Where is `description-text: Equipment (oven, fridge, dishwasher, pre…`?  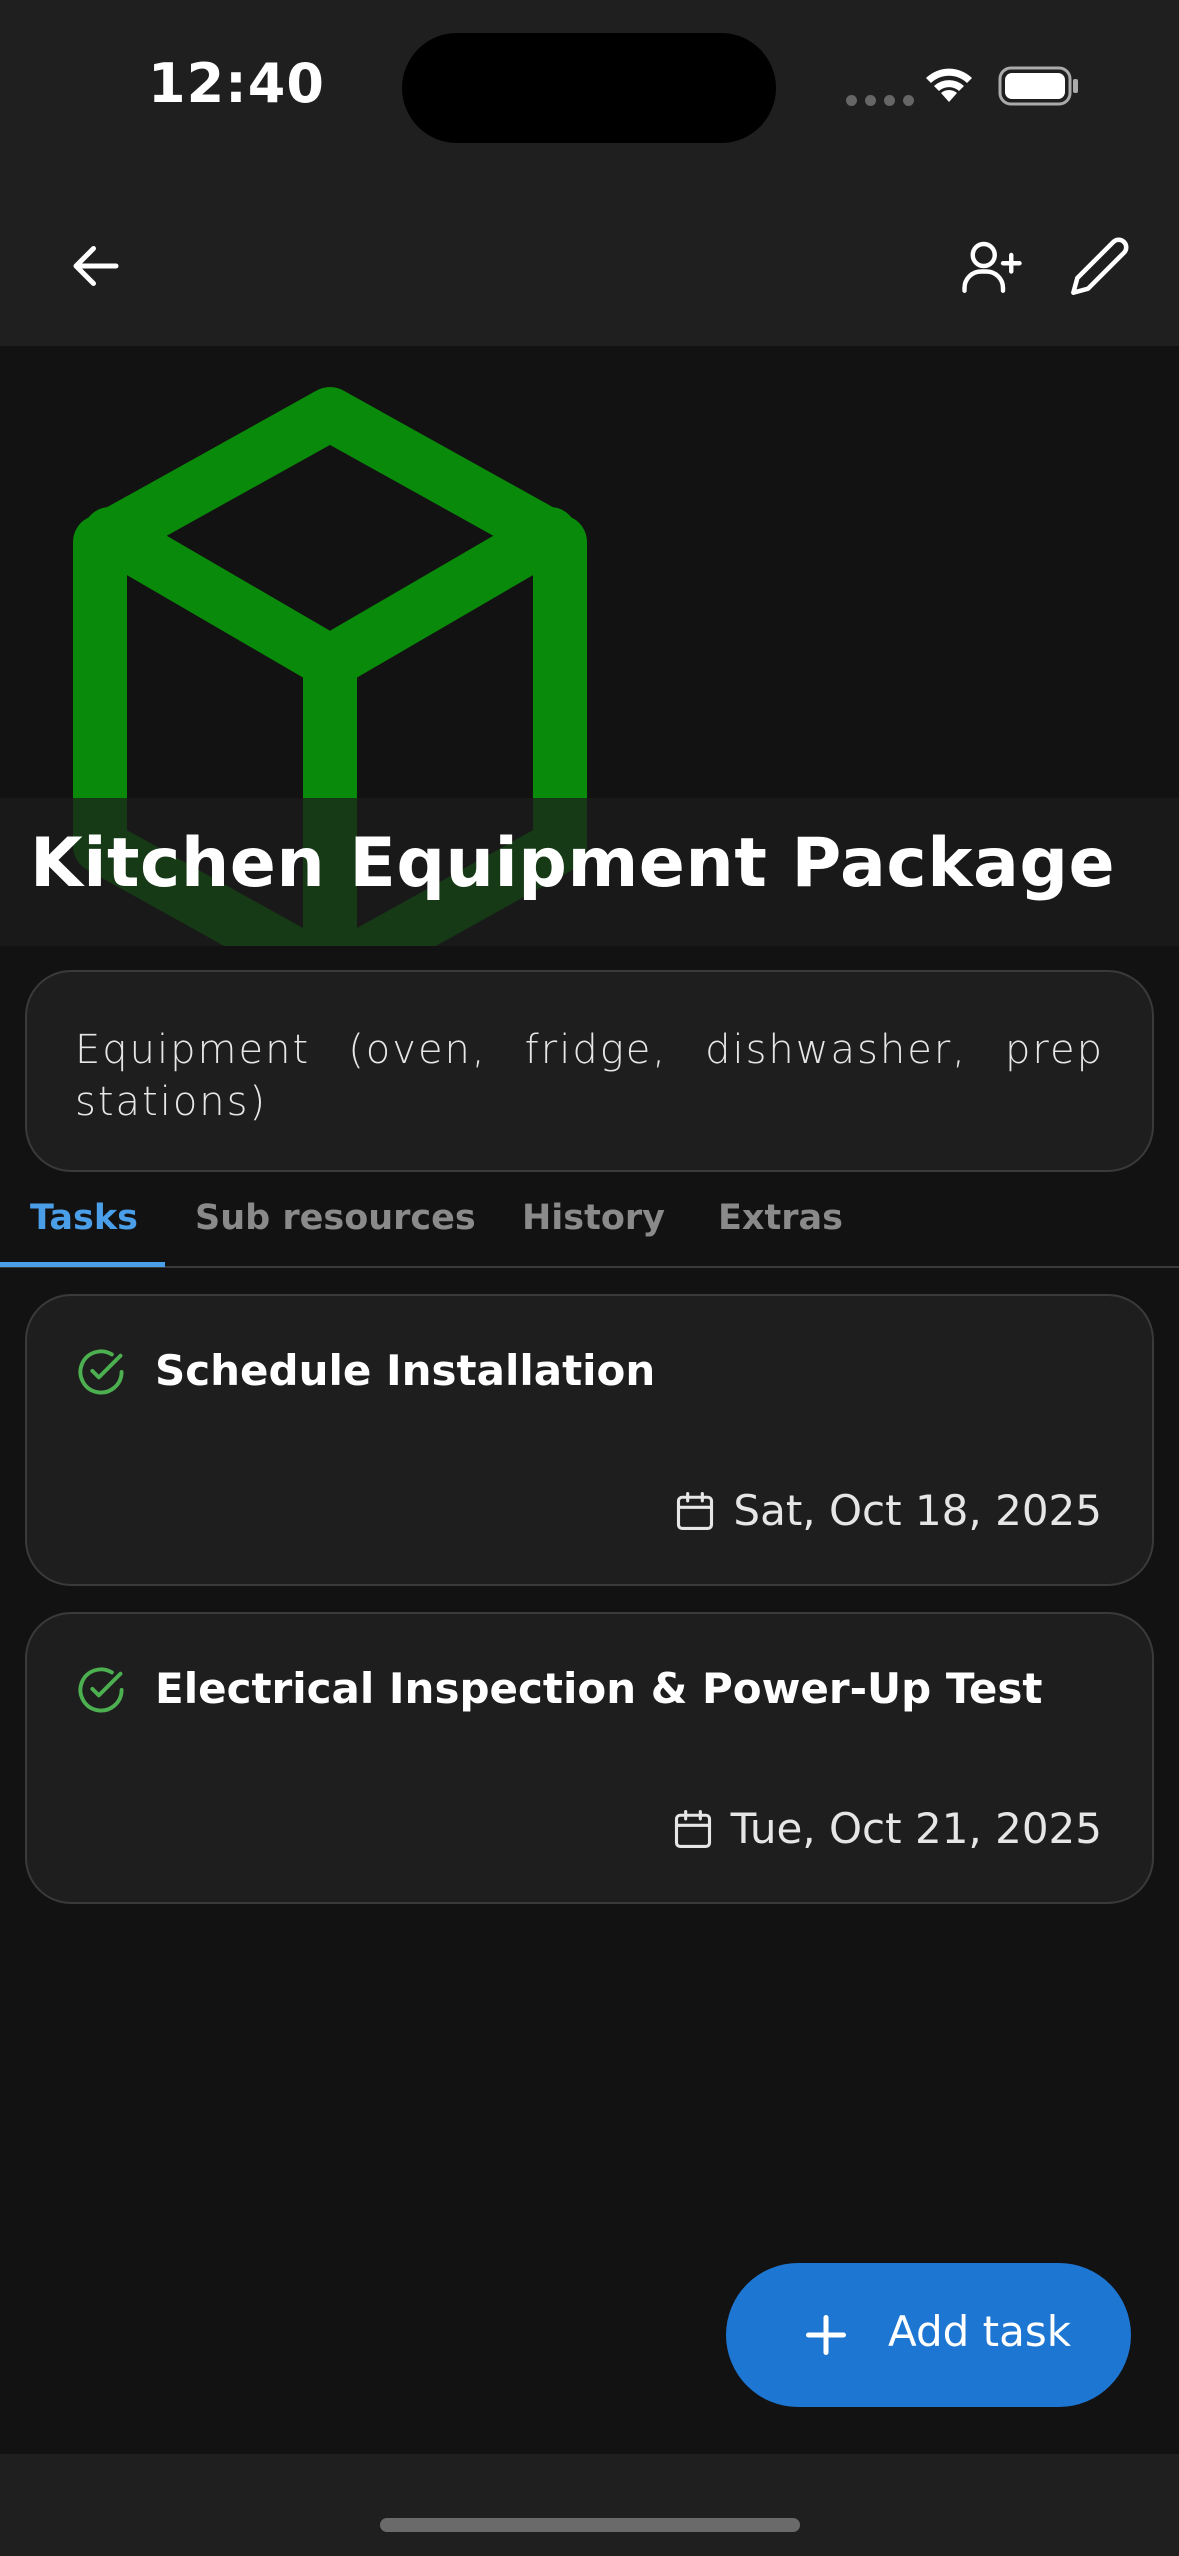
description-text: Equipment (oven, fridge, dishwasher, pre… is located at coordinates (589, 1076).